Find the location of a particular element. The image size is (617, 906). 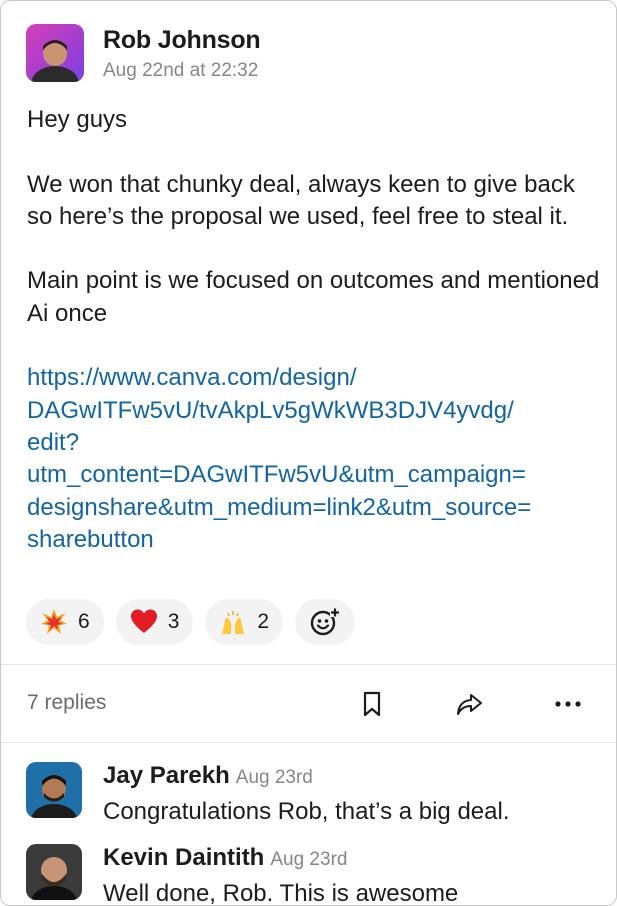

reply-author: Jay Parekh is located at coordinates (166, 775).